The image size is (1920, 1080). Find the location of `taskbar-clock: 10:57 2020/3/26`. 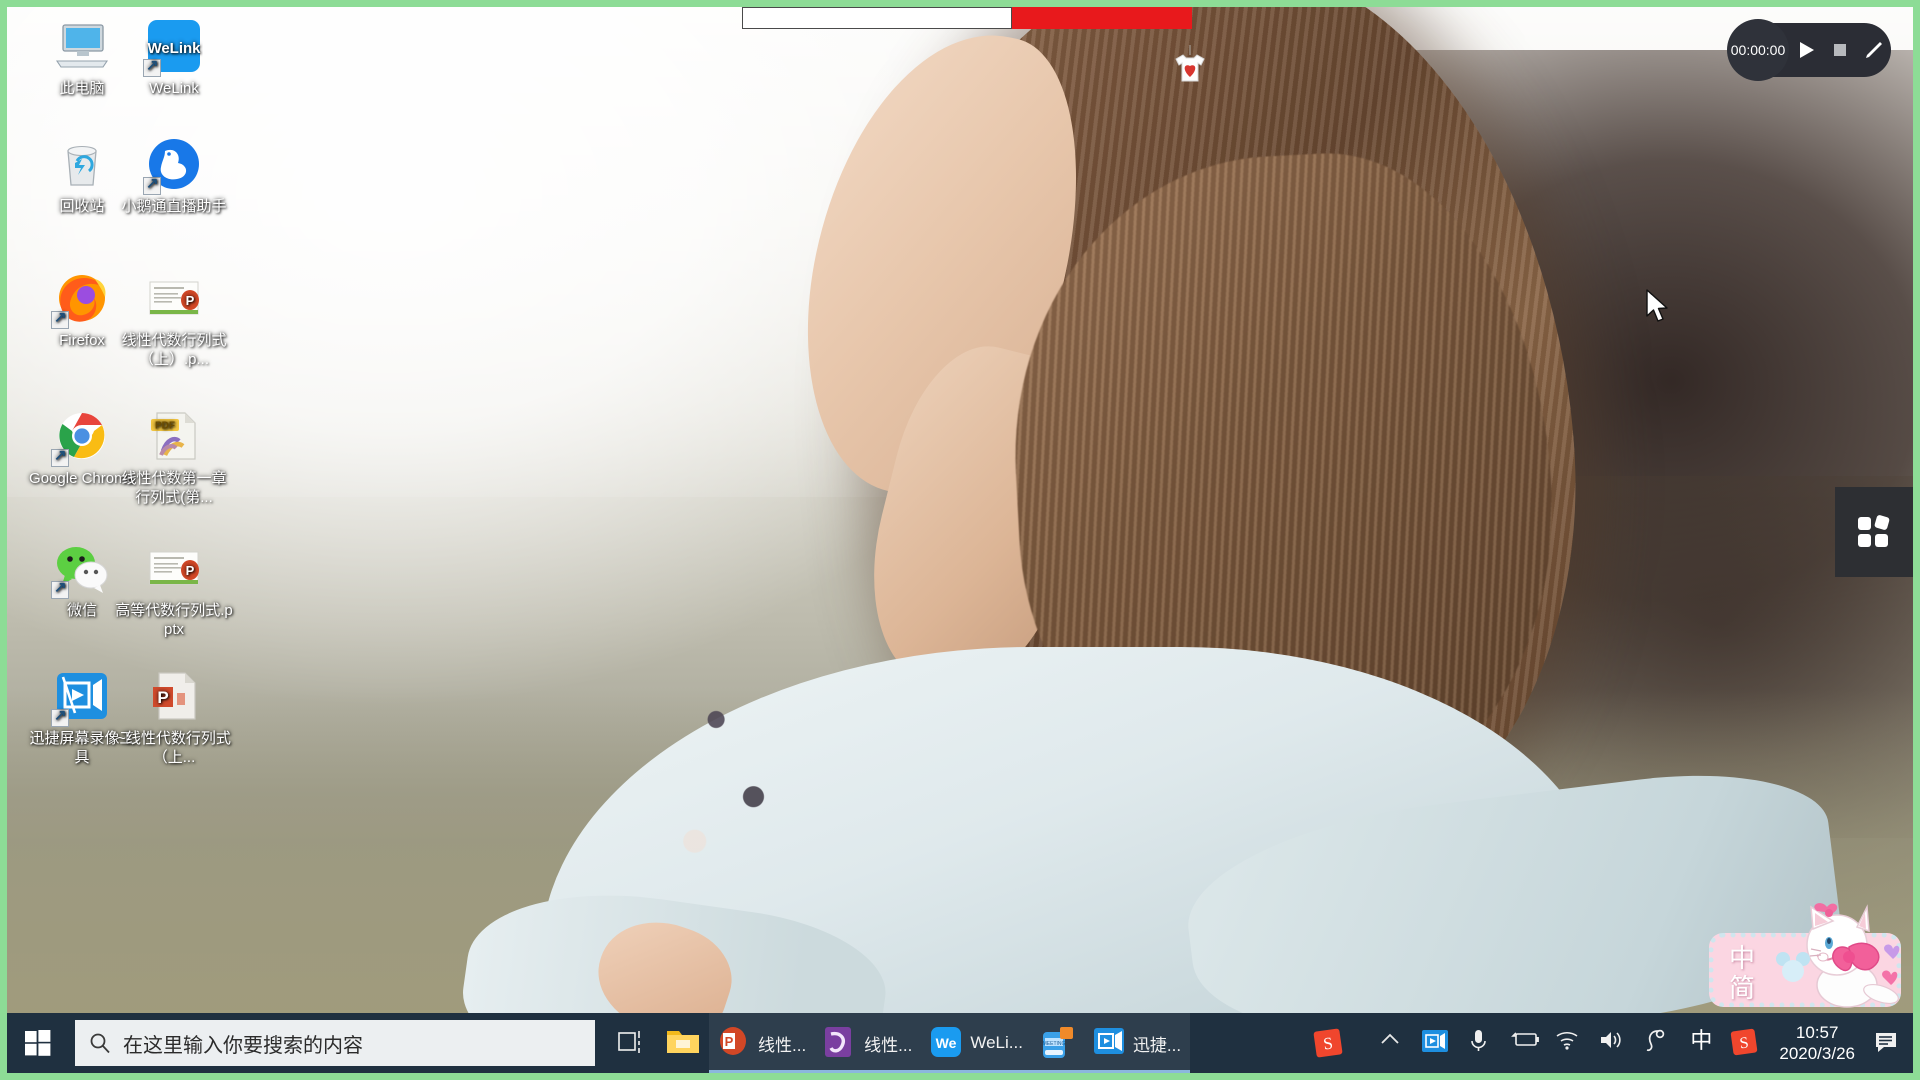

taskbar-clock: 10:57 2020/3/26 is located at coordinates (1817, 1043).